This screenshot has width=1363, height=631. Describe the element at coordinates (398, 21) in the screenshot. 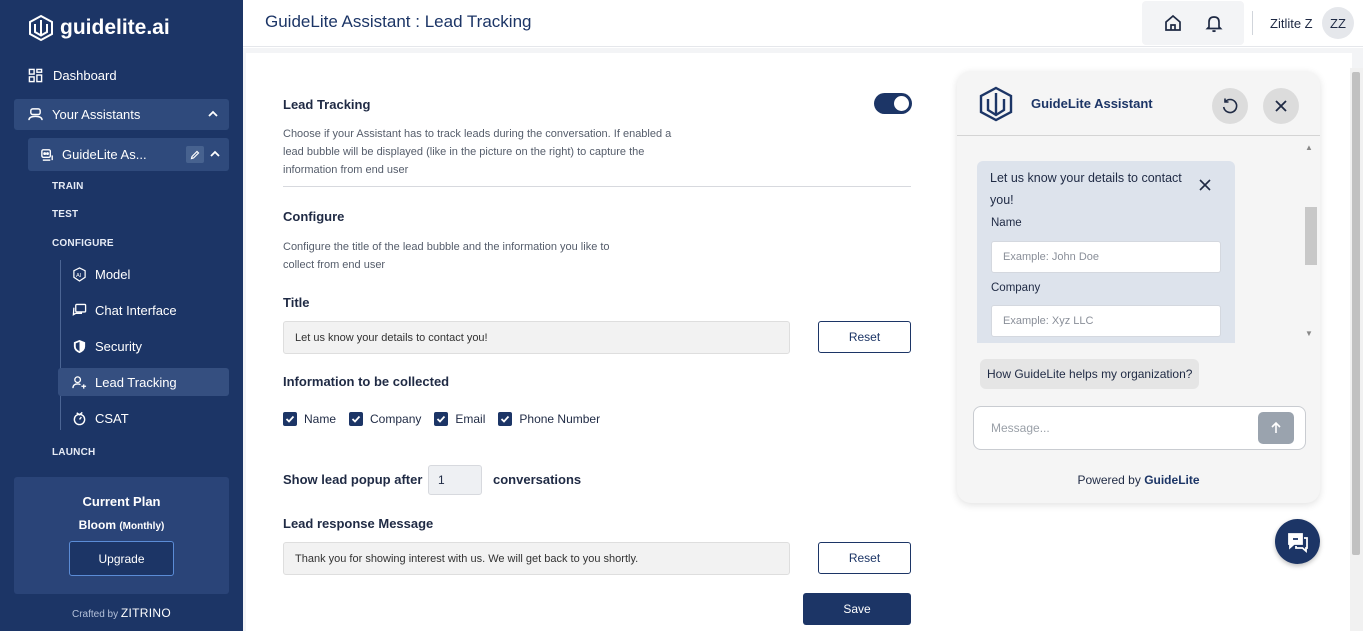

I see `page-title: GuideLite Assistant : Lead Tracking` at that location.